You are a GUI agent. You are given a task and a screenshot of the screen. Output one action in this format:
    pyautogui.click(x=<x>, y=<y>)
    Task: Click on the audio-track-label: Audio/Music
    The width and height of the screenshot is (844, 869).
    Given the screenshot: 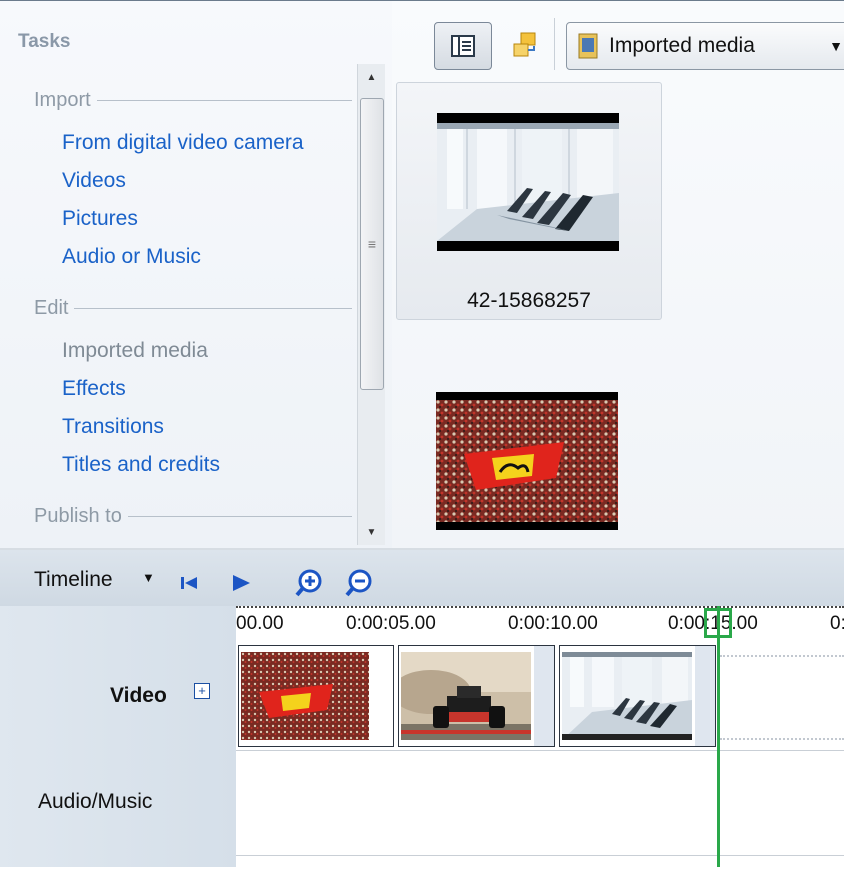 What is the action you would take?
    pyautogui.click(x=95, y=801)
    